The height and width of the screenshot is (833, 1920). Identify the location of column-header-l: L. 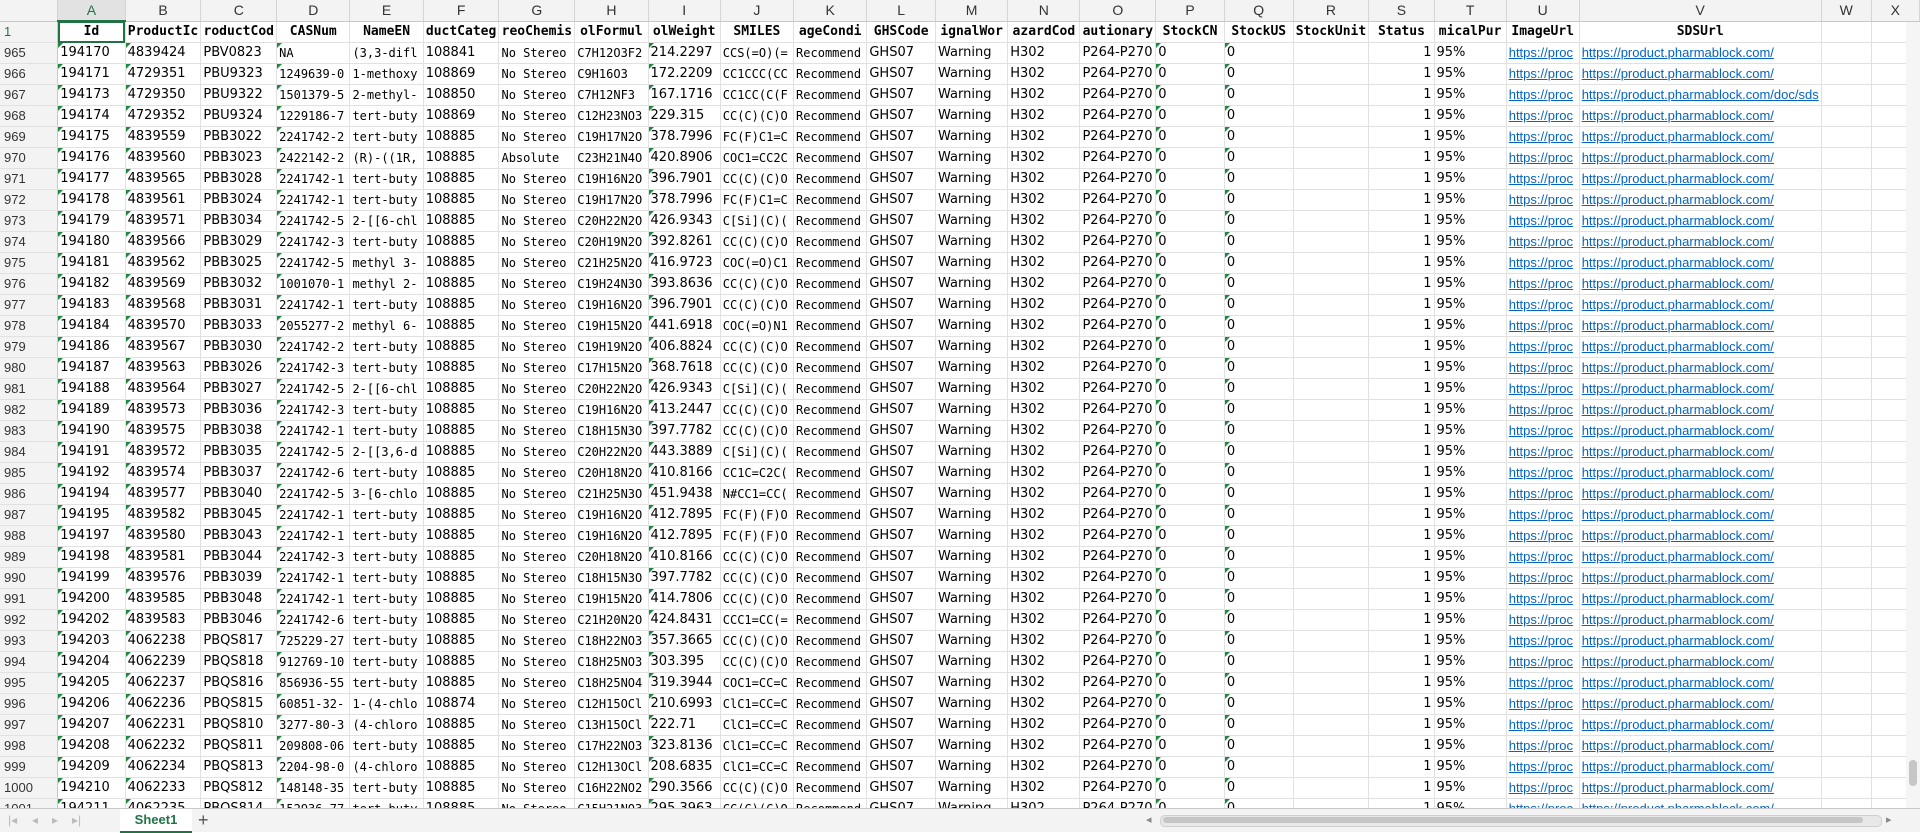
(901, 11).